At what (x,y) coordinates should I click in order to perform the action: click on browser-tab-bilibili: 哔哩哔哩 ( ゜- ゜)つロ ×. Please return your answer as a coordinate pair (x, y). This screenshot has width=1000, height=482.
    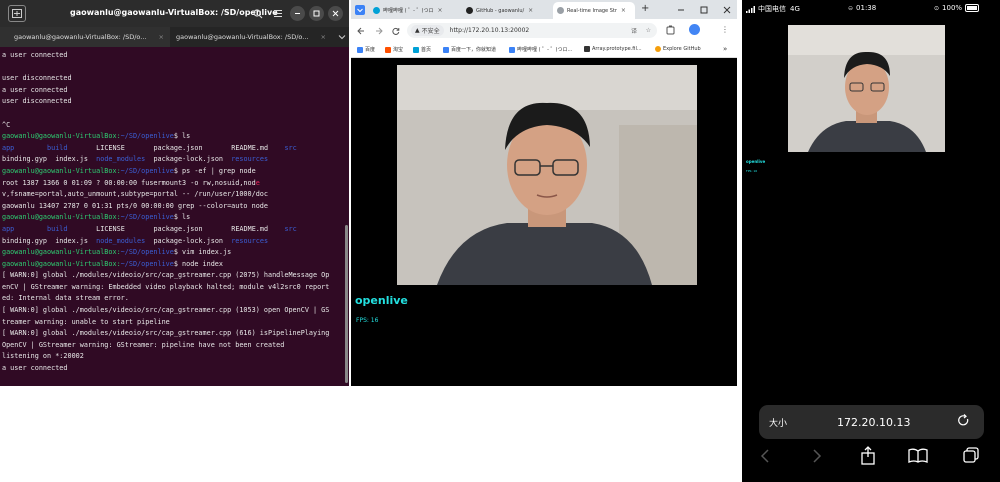
    Looking at the image, I should click on (415, 10).